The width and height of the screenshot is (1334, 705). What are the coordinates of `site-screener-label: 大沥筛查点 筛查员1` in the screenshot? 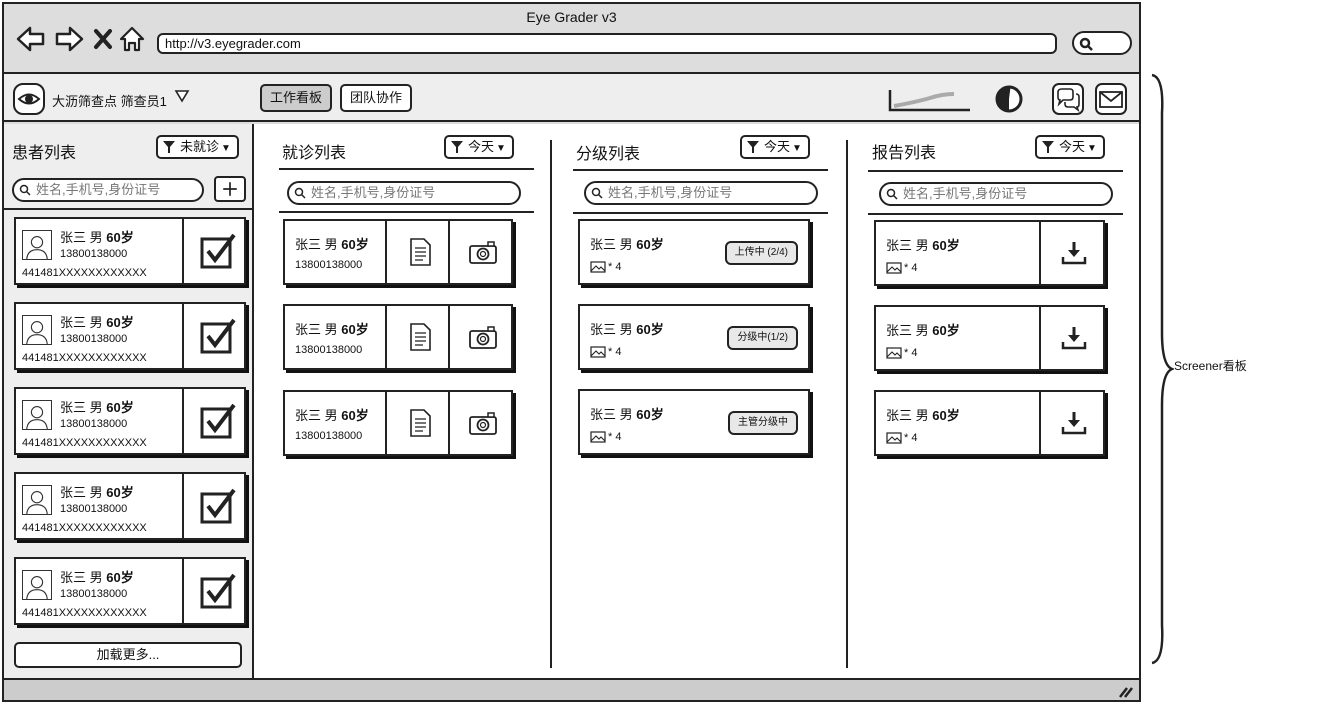 It's located at (109, 101).